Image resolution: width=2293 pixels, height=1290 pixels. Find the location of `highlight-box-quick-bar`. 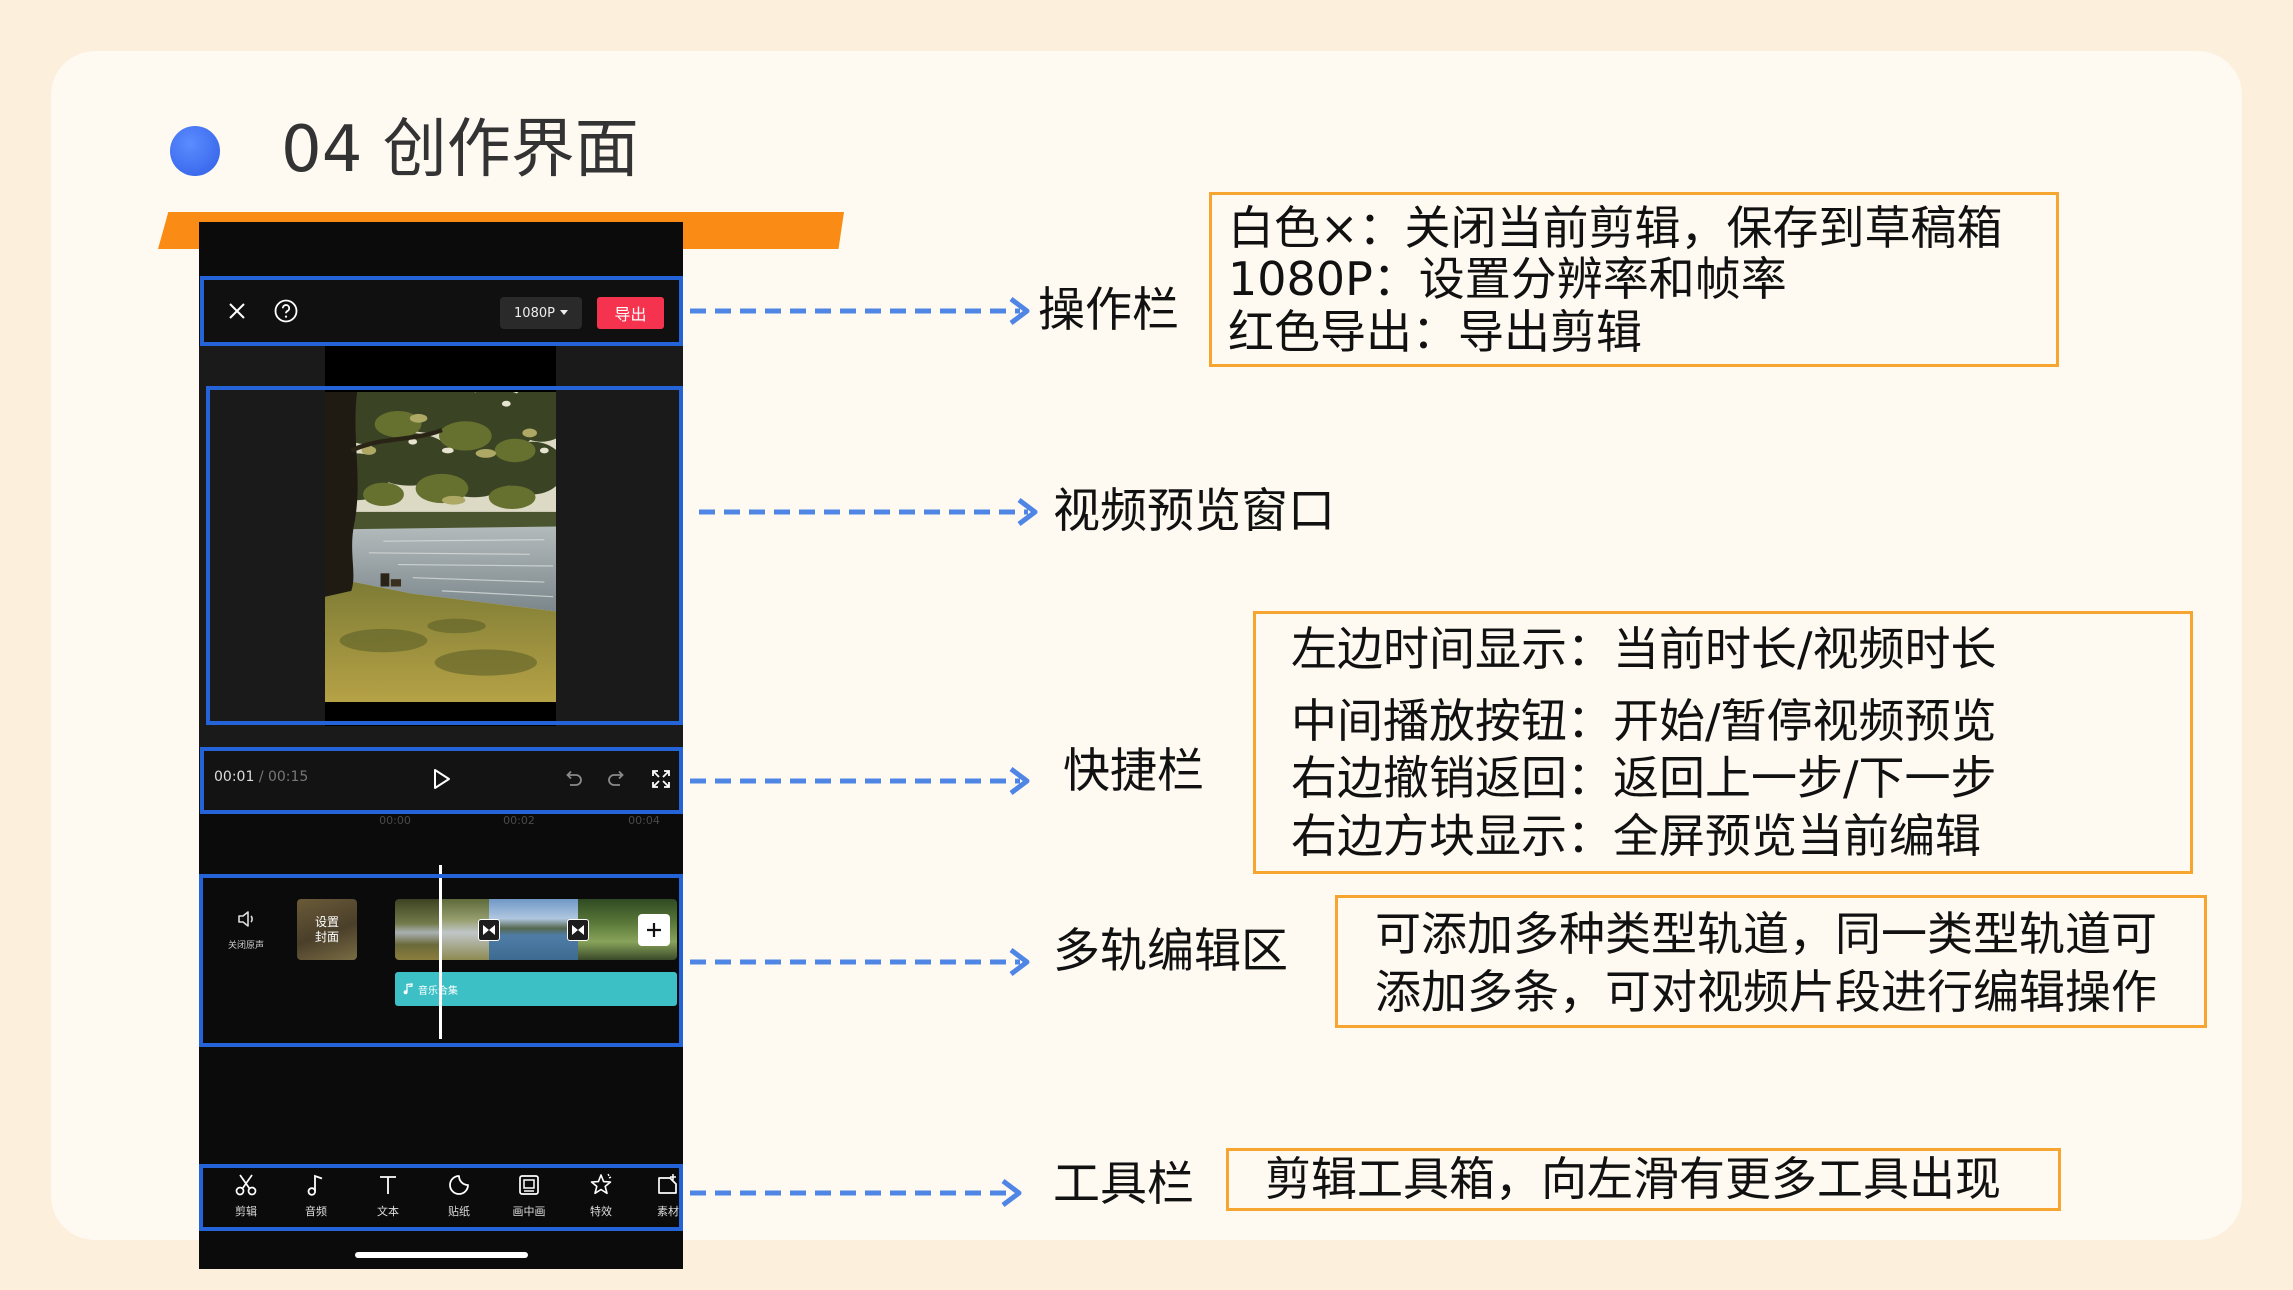

highlight-box-quick-bar is located at coordinates (441, 780).